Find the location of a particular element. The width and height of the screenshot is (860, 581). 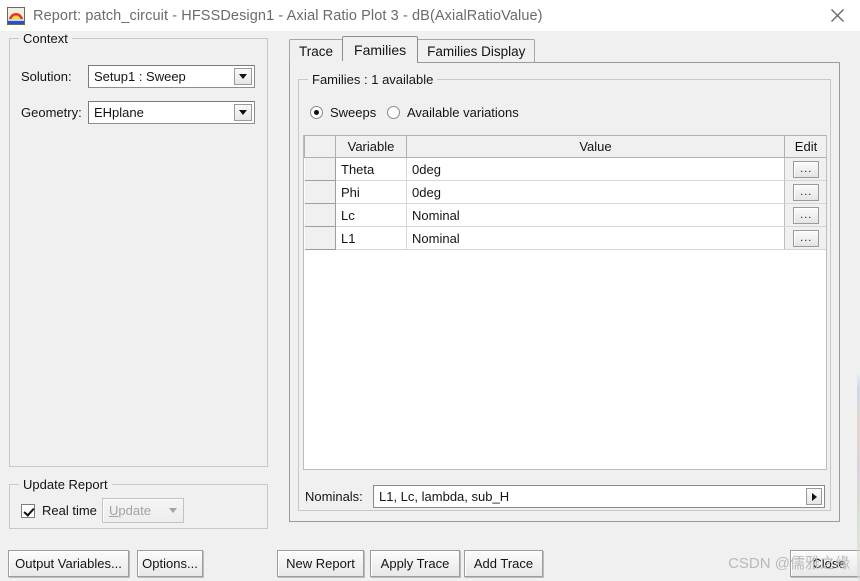

new-report-button: New Report is located at coordinates (320, 563).